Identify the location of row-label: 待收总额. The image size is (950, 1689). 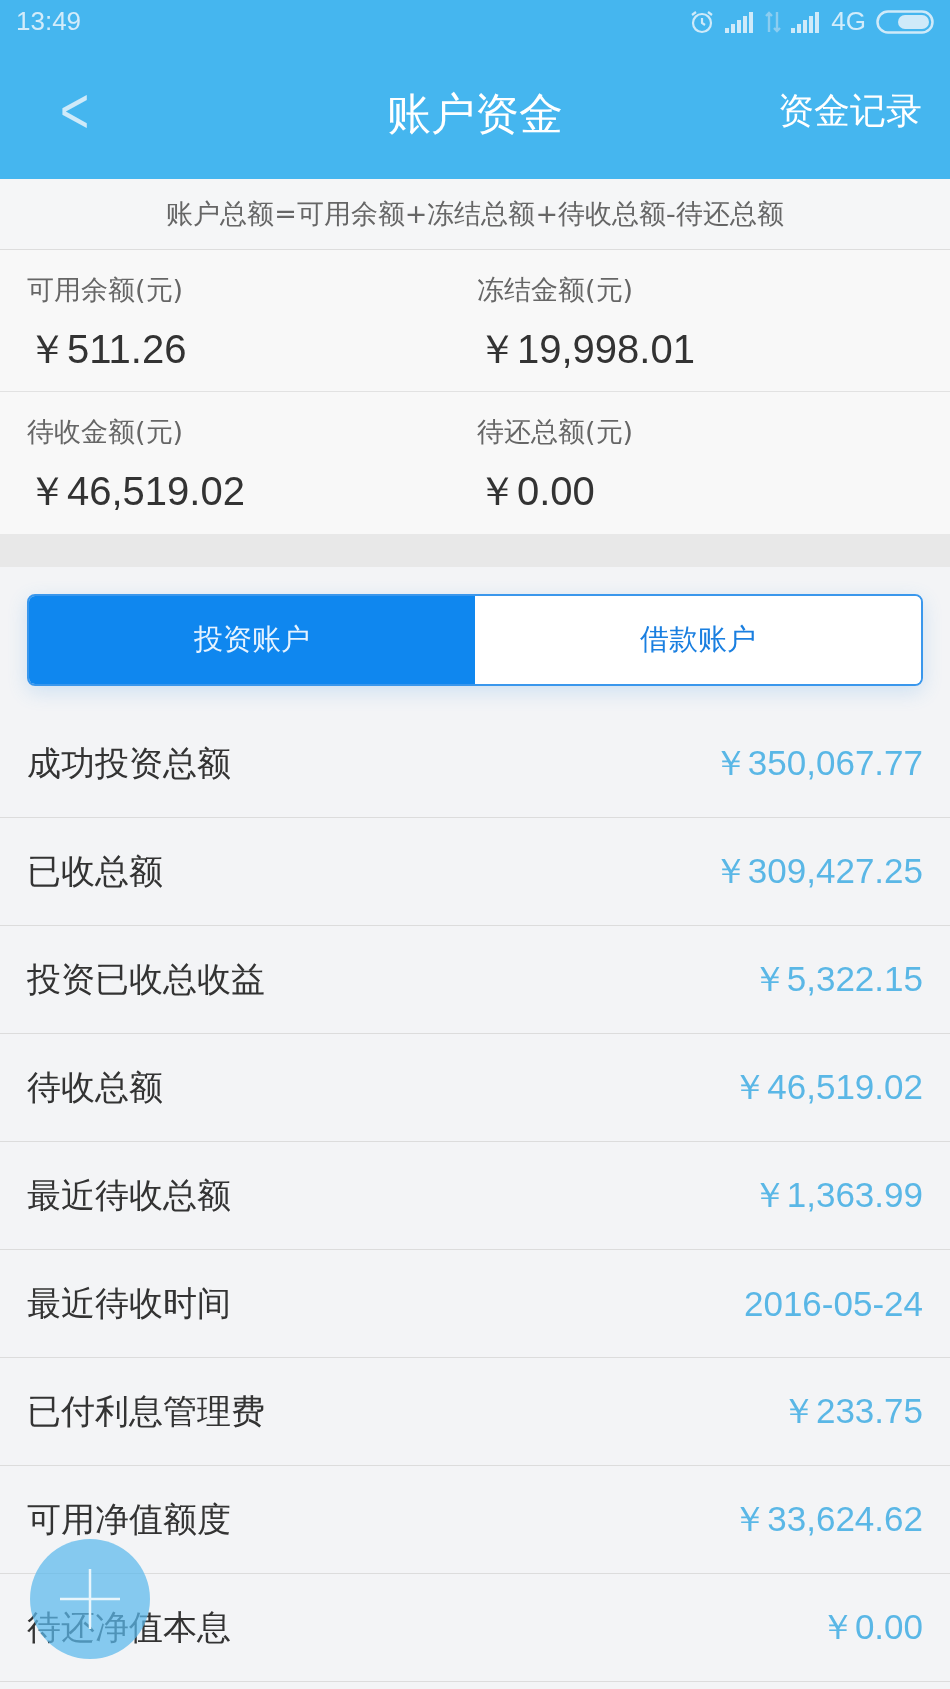
(95, 1087).